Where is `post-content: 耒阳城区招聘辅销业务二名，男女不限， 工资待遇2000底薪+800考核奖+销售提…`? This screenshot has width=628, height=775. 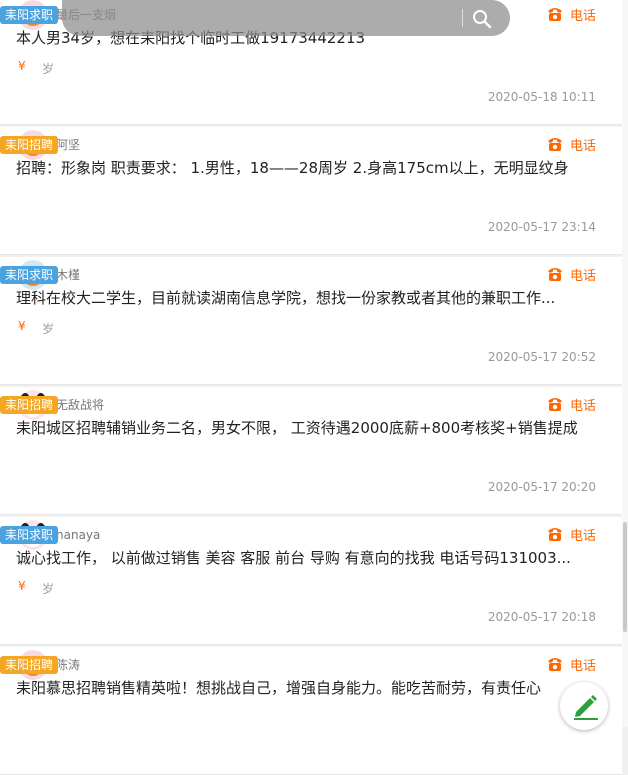
post-content: 耒阳城区招聘辅销业务二名，男女不限， 工资待遇2000底薪+800考核奖+销售提… is located at coordinates (308, 428).